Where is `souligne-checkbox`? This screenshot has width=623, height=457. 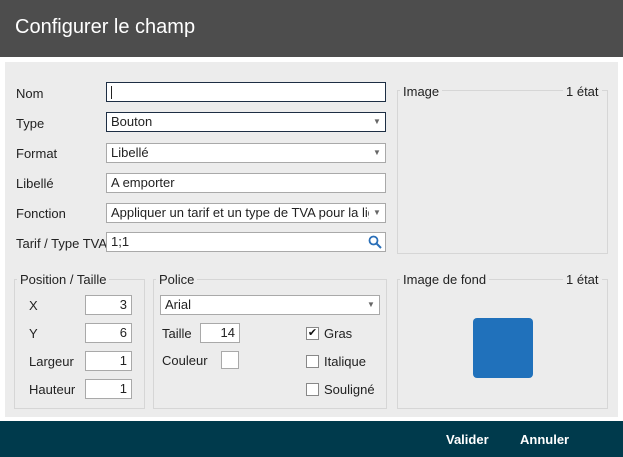 souligne-checkbox is located at coordinates (312, 389).